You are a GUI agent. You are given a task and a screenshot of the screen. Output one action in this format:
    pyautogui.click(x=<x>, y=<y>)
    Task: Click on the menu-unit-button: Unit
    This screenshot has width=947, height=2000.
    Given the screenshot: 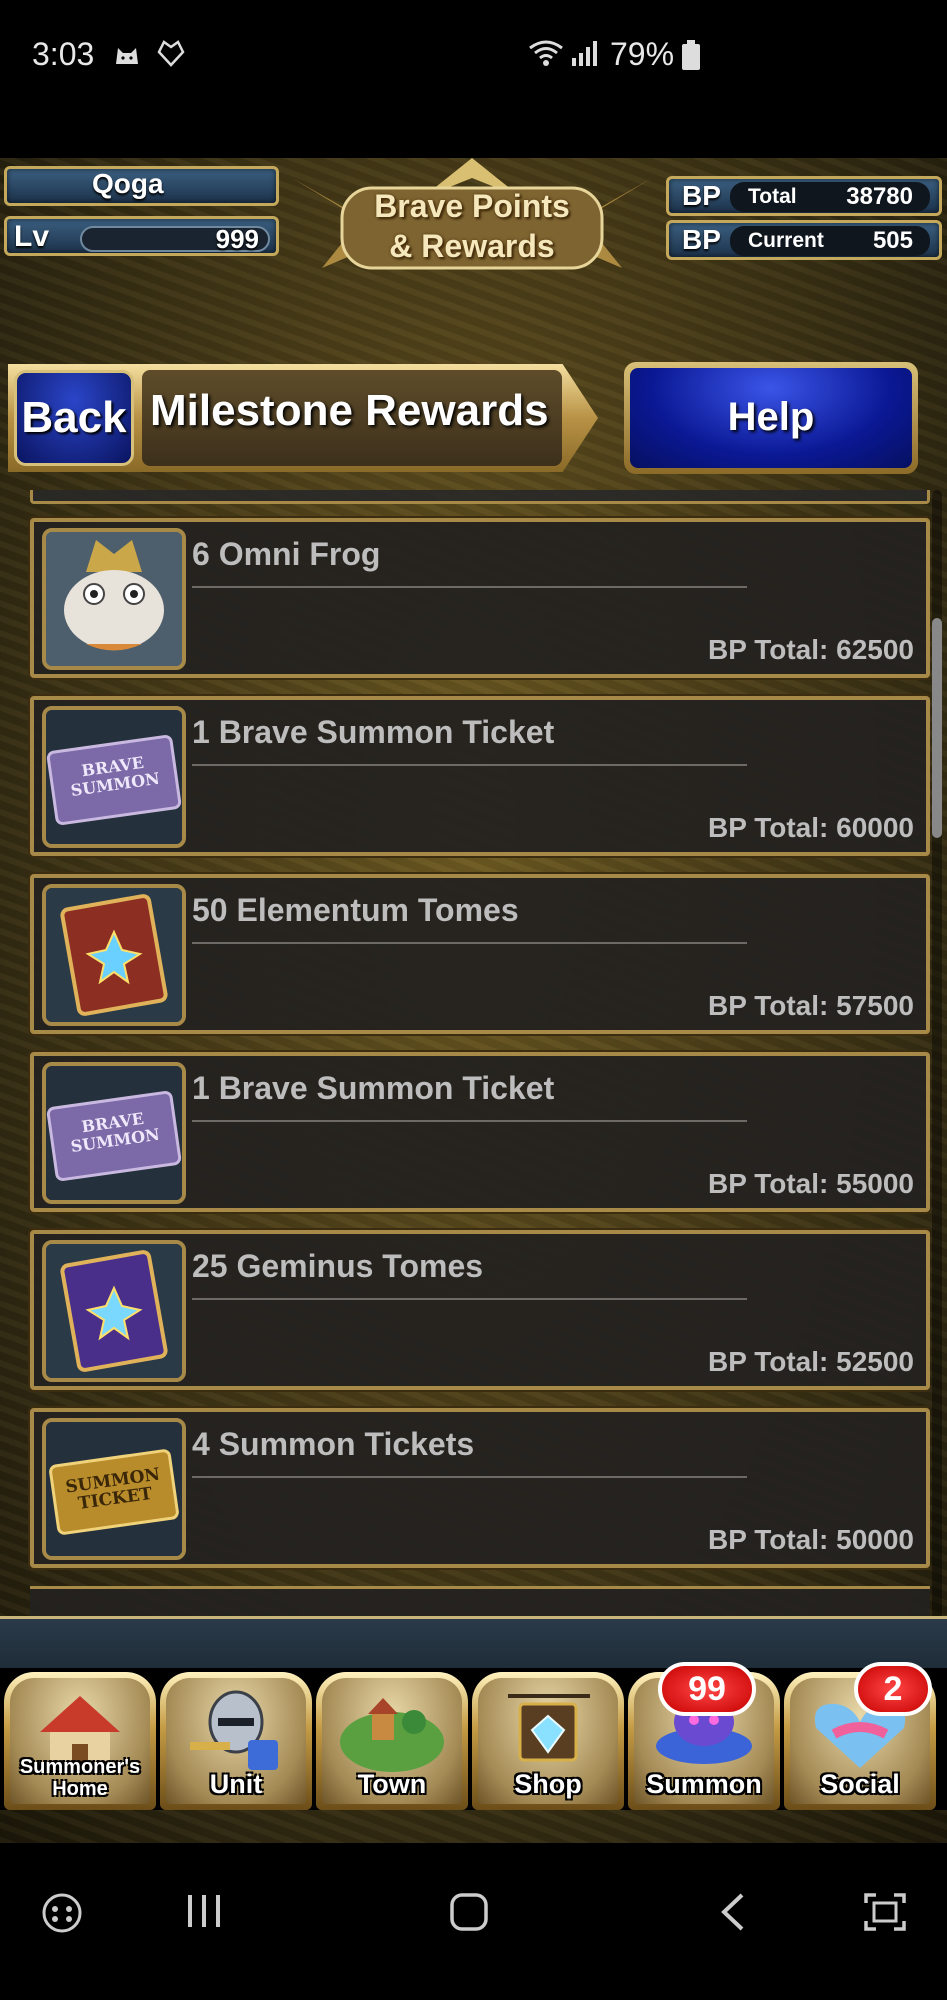 What is the action you would take?
    pyautogui.click(x=236, y=1741)
    